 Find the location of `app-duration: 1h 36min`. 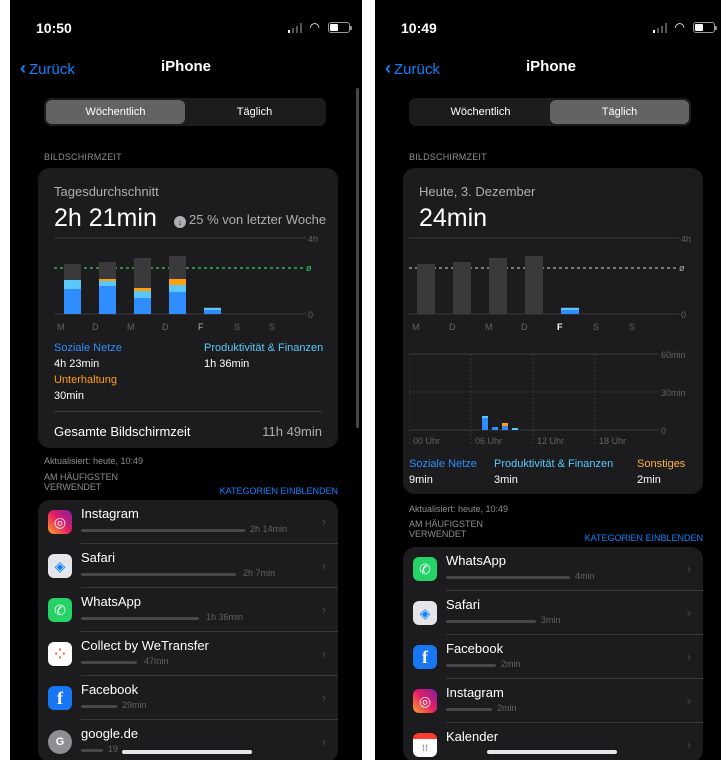

app-duration: 1h 36min is located at coordinates (225, 617).